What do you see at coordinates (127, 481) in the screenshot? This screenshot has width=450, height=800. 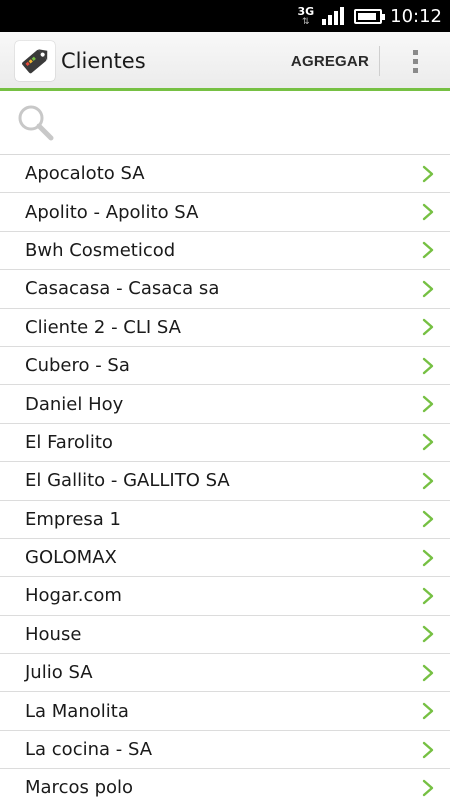 I see `client-name: El Gallito - GALLITO SA` at bounding box center [127, 481].